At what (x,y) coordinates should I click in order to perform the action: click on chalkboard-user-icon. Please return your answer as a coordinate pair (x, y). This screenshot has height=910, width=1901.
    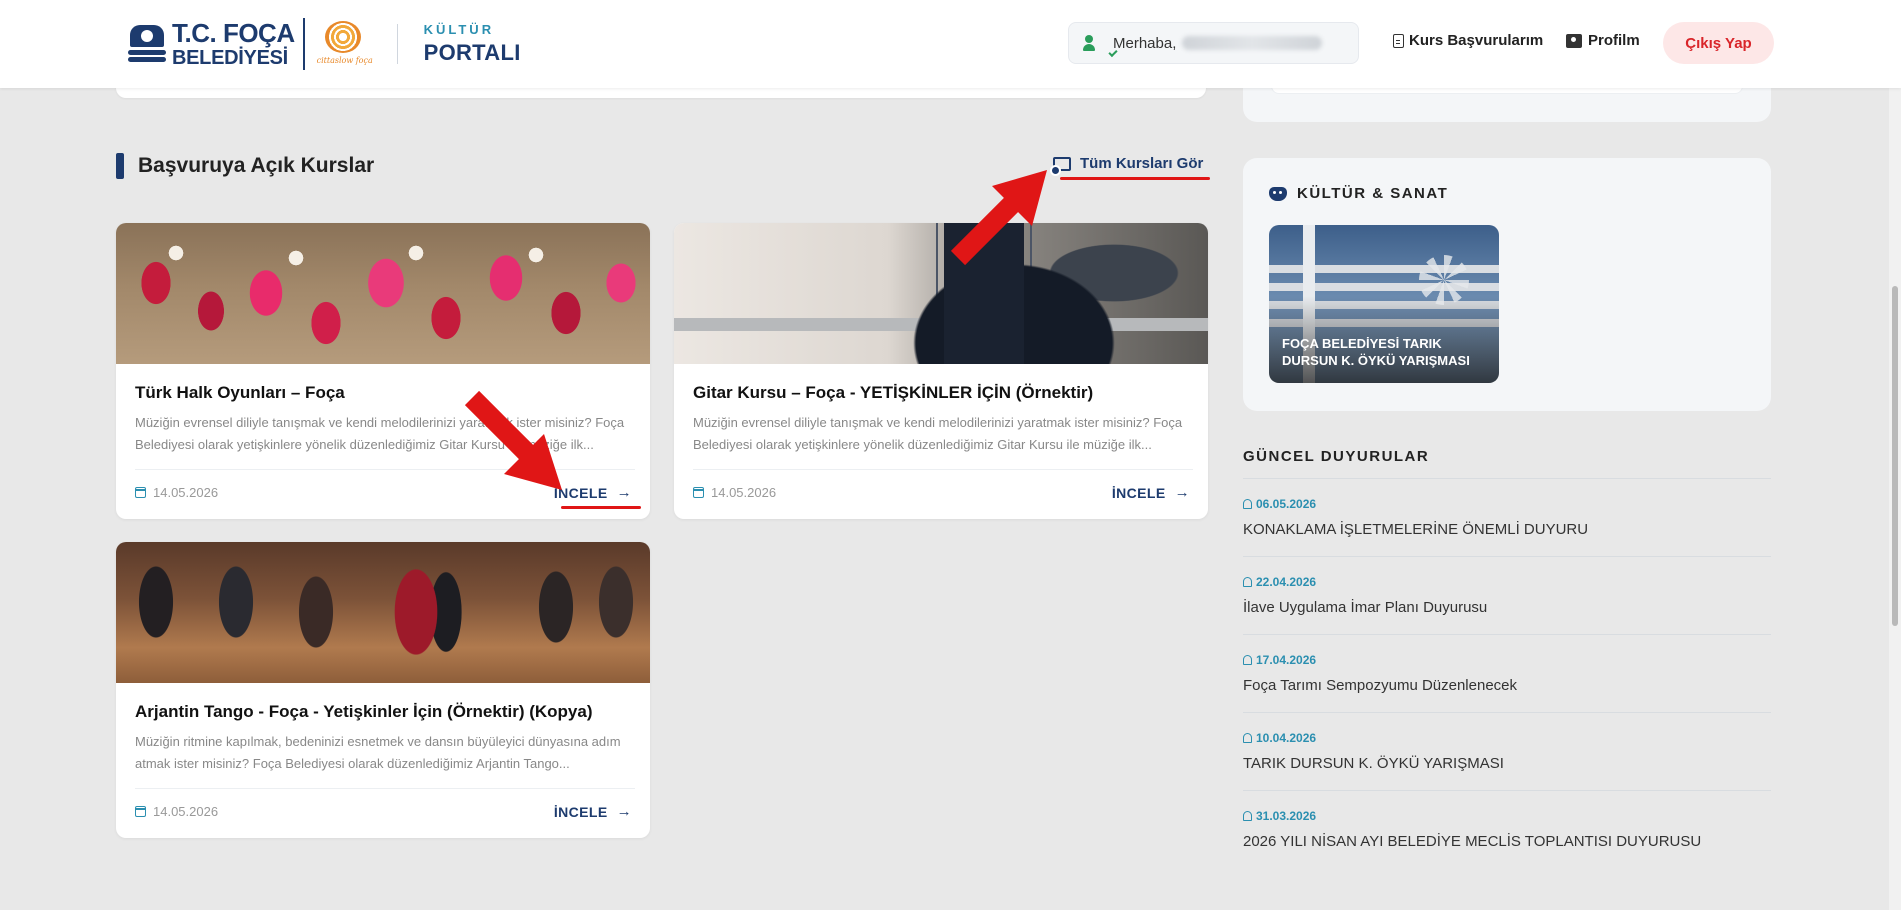
    Looking at the image, I should click on (1060, 166).